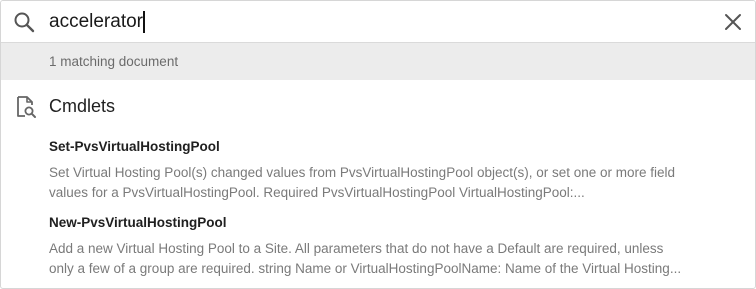 This screenshot has height=289, width=756. What do you see at coordinates (378, 61) in the screenshot?
I see `match-count-bar: 1 matching document` at bounding box center [378, 61].